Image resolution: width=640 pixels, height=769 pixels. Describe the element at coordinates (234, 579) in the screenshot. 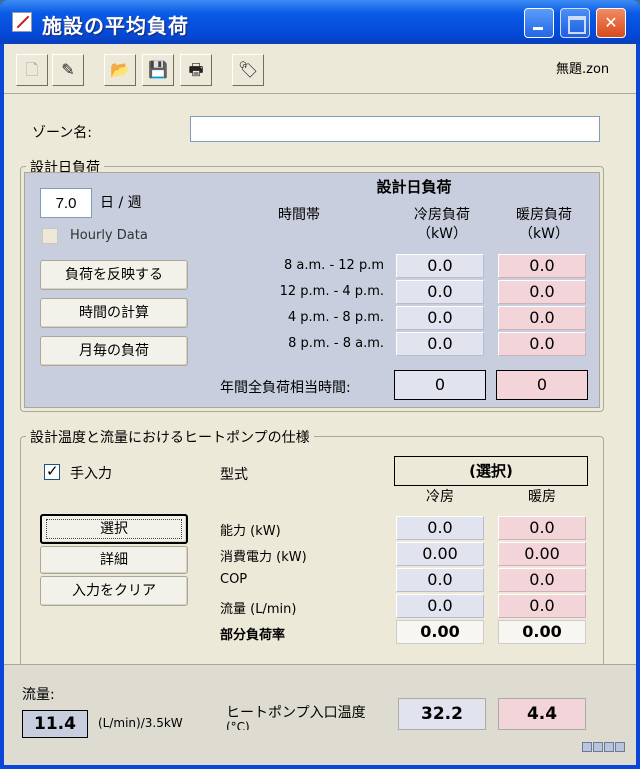

I see `hp-row-label-2: COP` at that location.